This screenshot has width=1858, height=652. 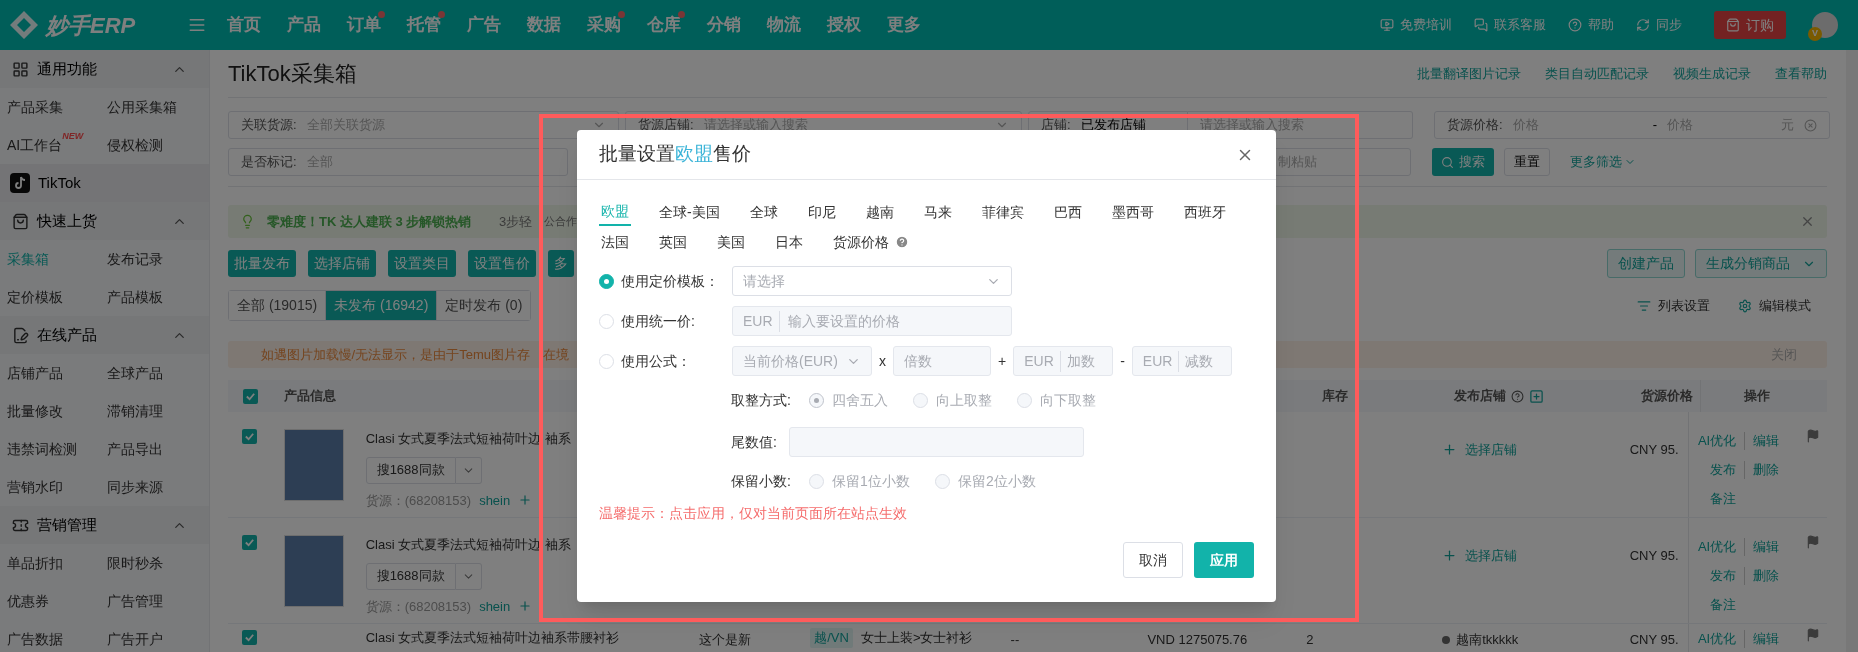 I want to click on toolbar-link: 列表设置, so click(x=1684, y=305).